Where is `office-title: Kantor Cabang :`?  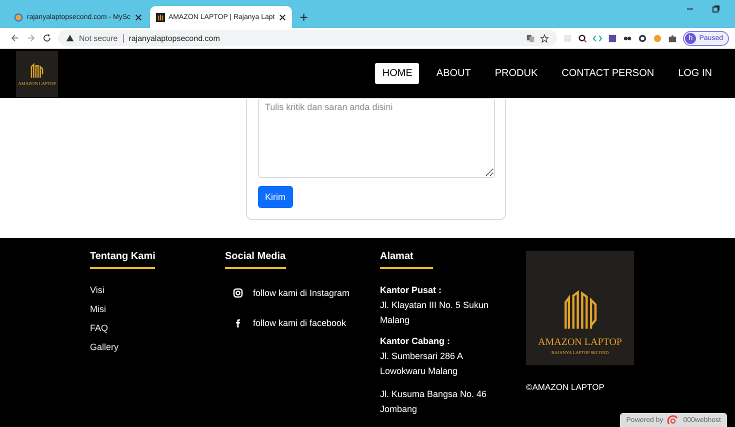
office-title: Kantor Cabang : is located at coordinates (416, 341).